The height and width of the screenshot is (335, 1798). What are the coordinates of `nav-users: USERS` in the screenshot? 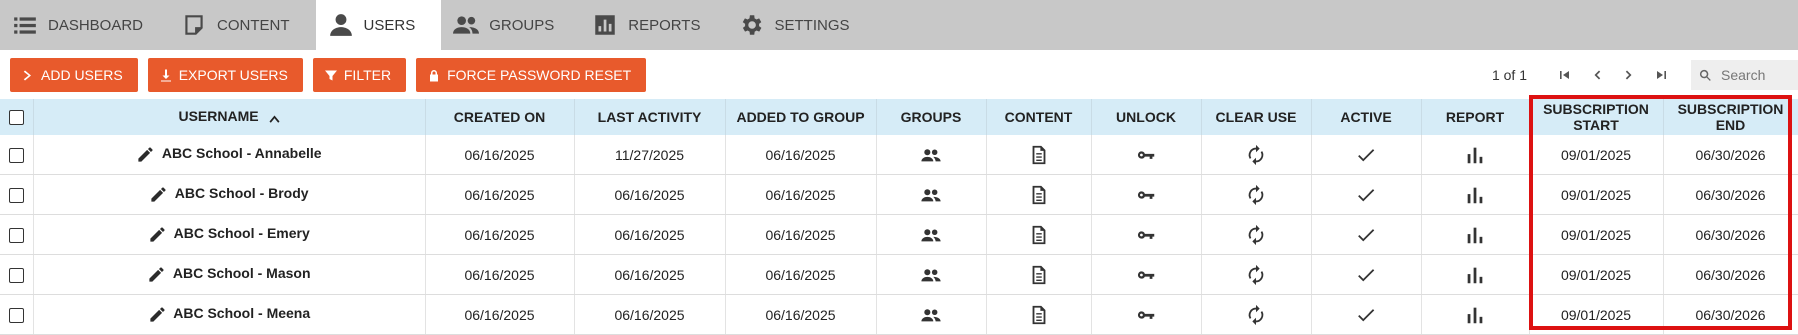 It's located at (378, 25).